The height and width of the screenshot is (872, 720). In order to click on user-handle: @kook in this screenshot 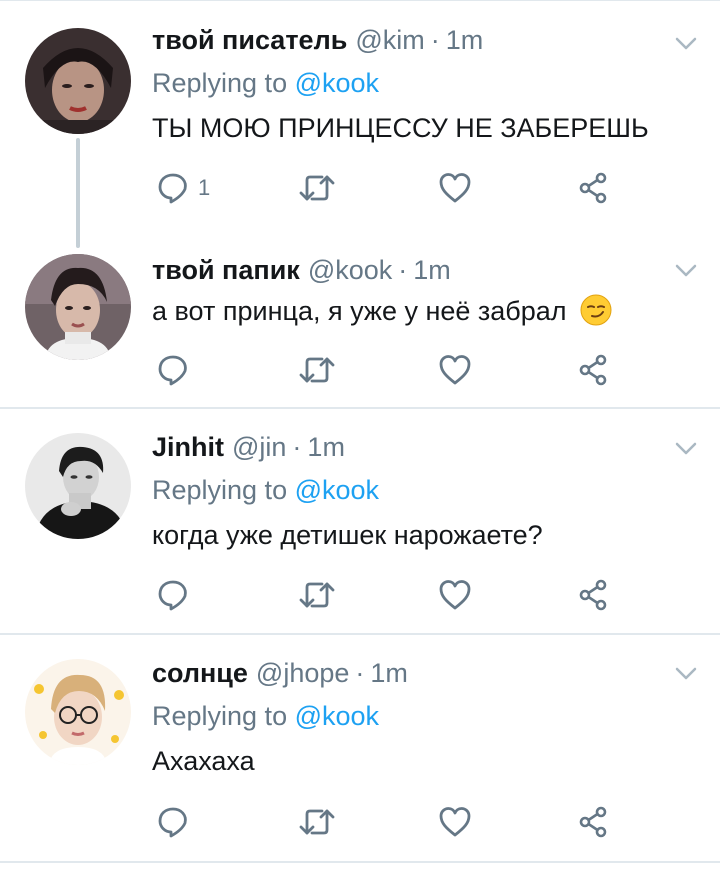, I will do `click(350, 270)`.